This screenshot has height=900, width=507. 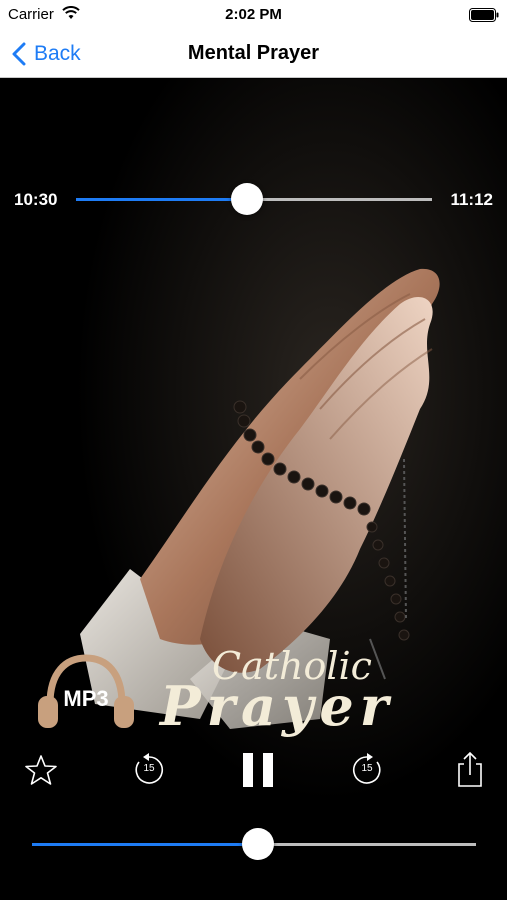 I want to click on total-time: 11:12, so click(x=471, y=199).